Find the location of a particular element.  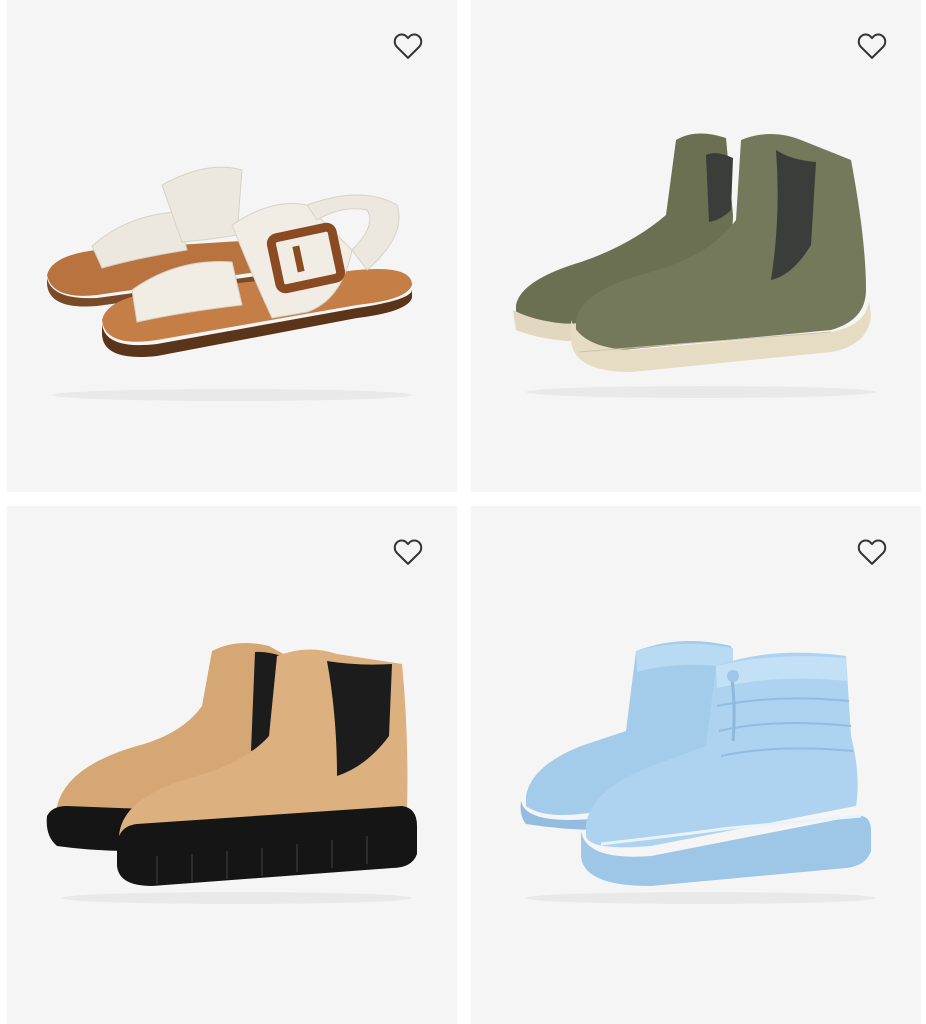

sandal-image is located at coordinates (229, 283).